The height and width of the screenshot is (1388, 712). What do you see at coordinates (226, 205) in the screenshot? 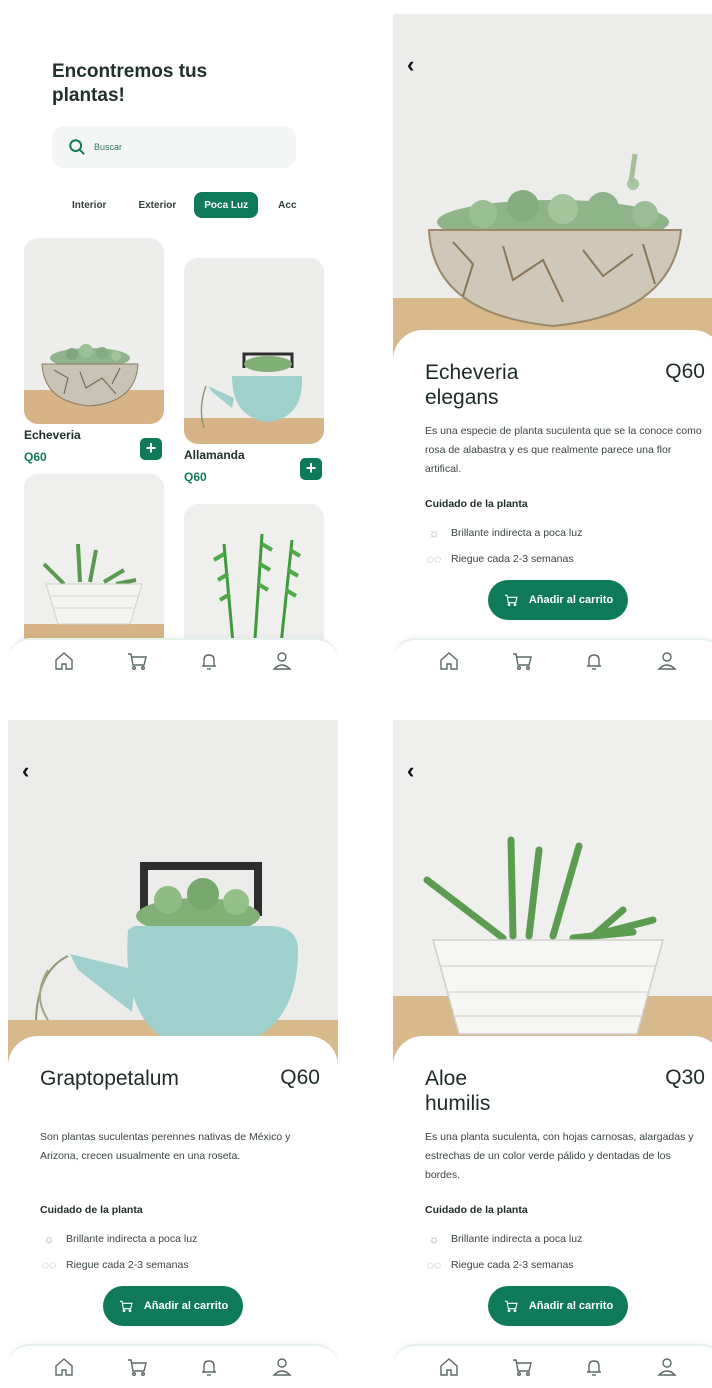
I see `tab-poca-luz: Poca Luz` at bounding box center [226, 205].